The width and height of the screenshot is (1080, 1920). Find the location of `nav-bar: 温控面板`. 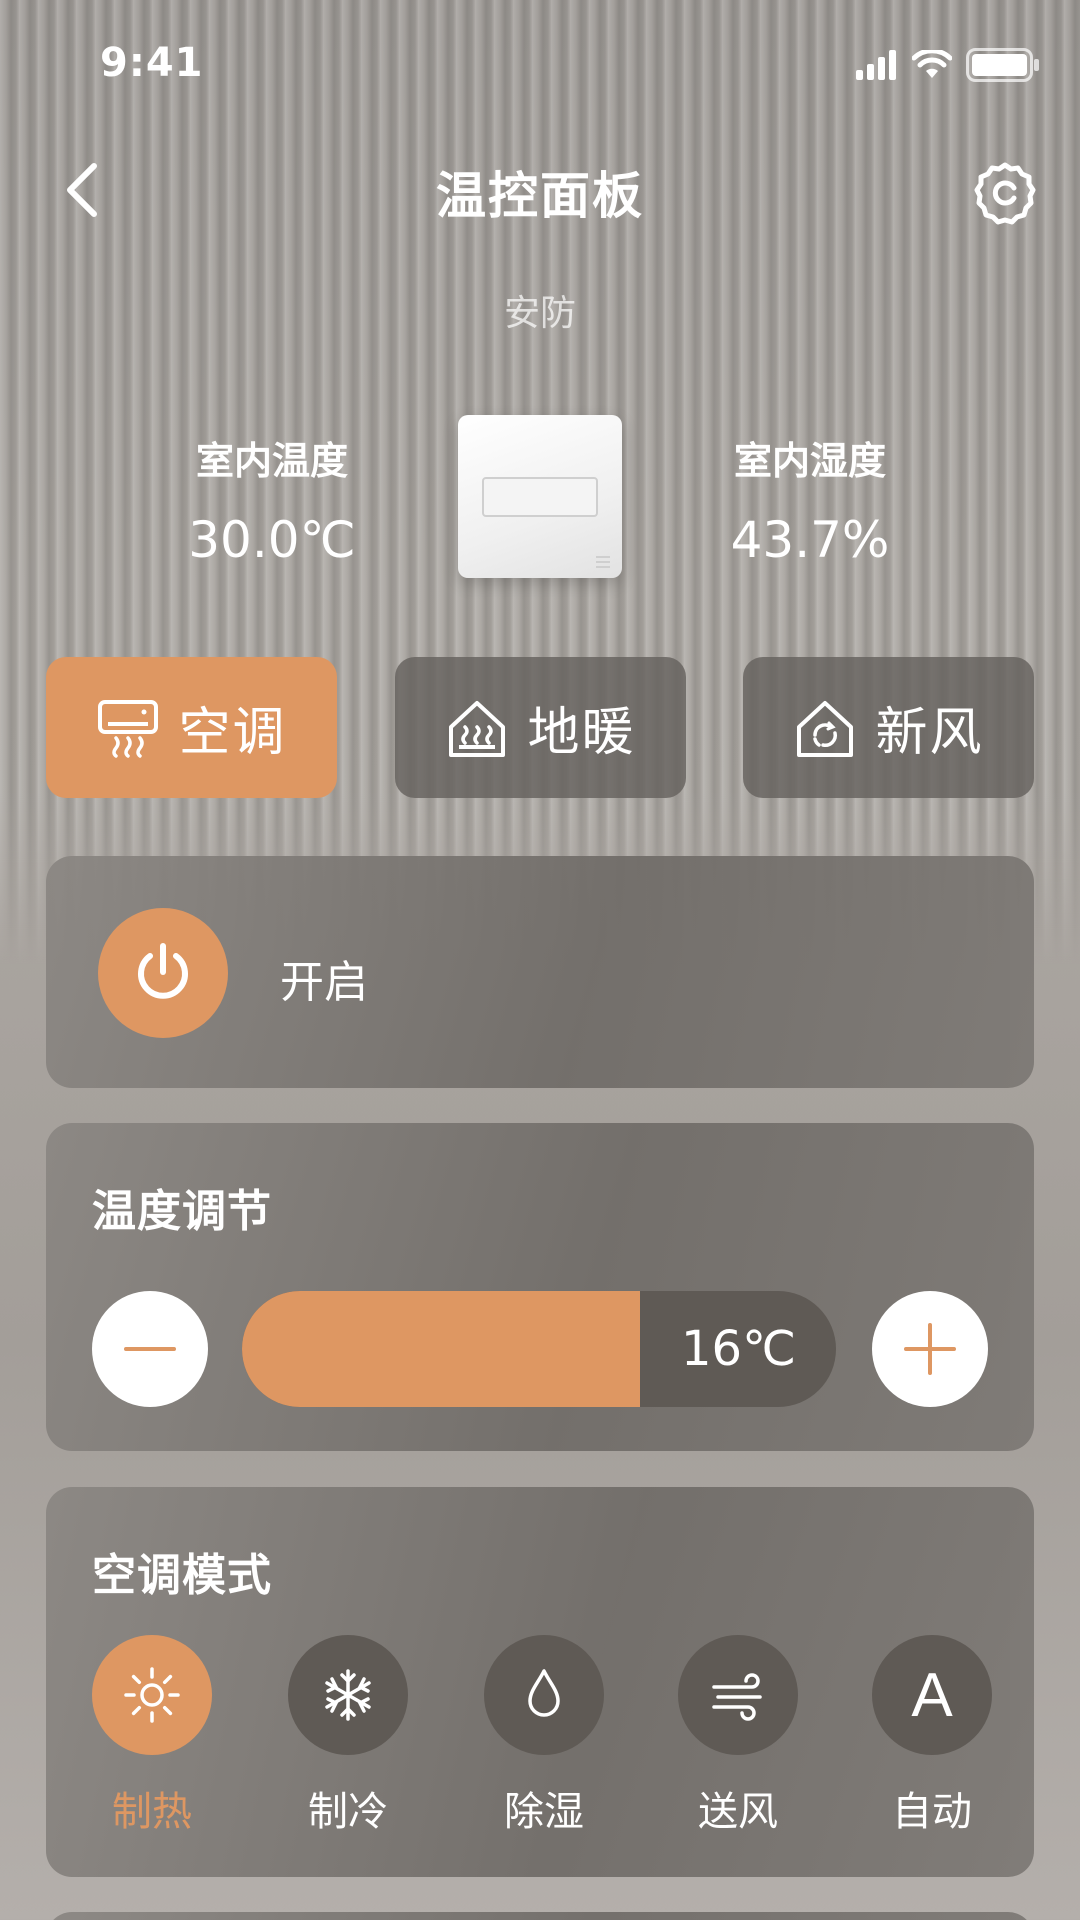

nav-bar: 温控面板 is located at coordinates (540, 190).